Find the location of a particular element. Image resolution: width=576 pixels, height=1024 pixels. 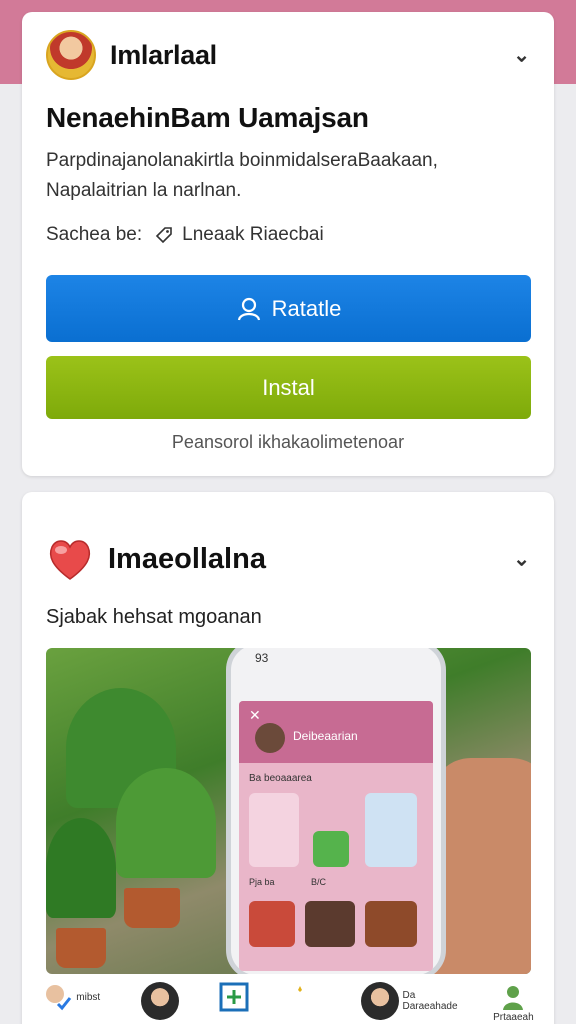

phone-mockup: 93 ✕ Deibeaarian Ba beoaaarea Pja ba B/C is located at coordinates (336, 811).